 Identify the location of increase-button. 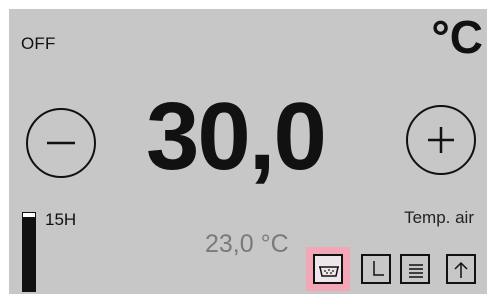
(441, 140).